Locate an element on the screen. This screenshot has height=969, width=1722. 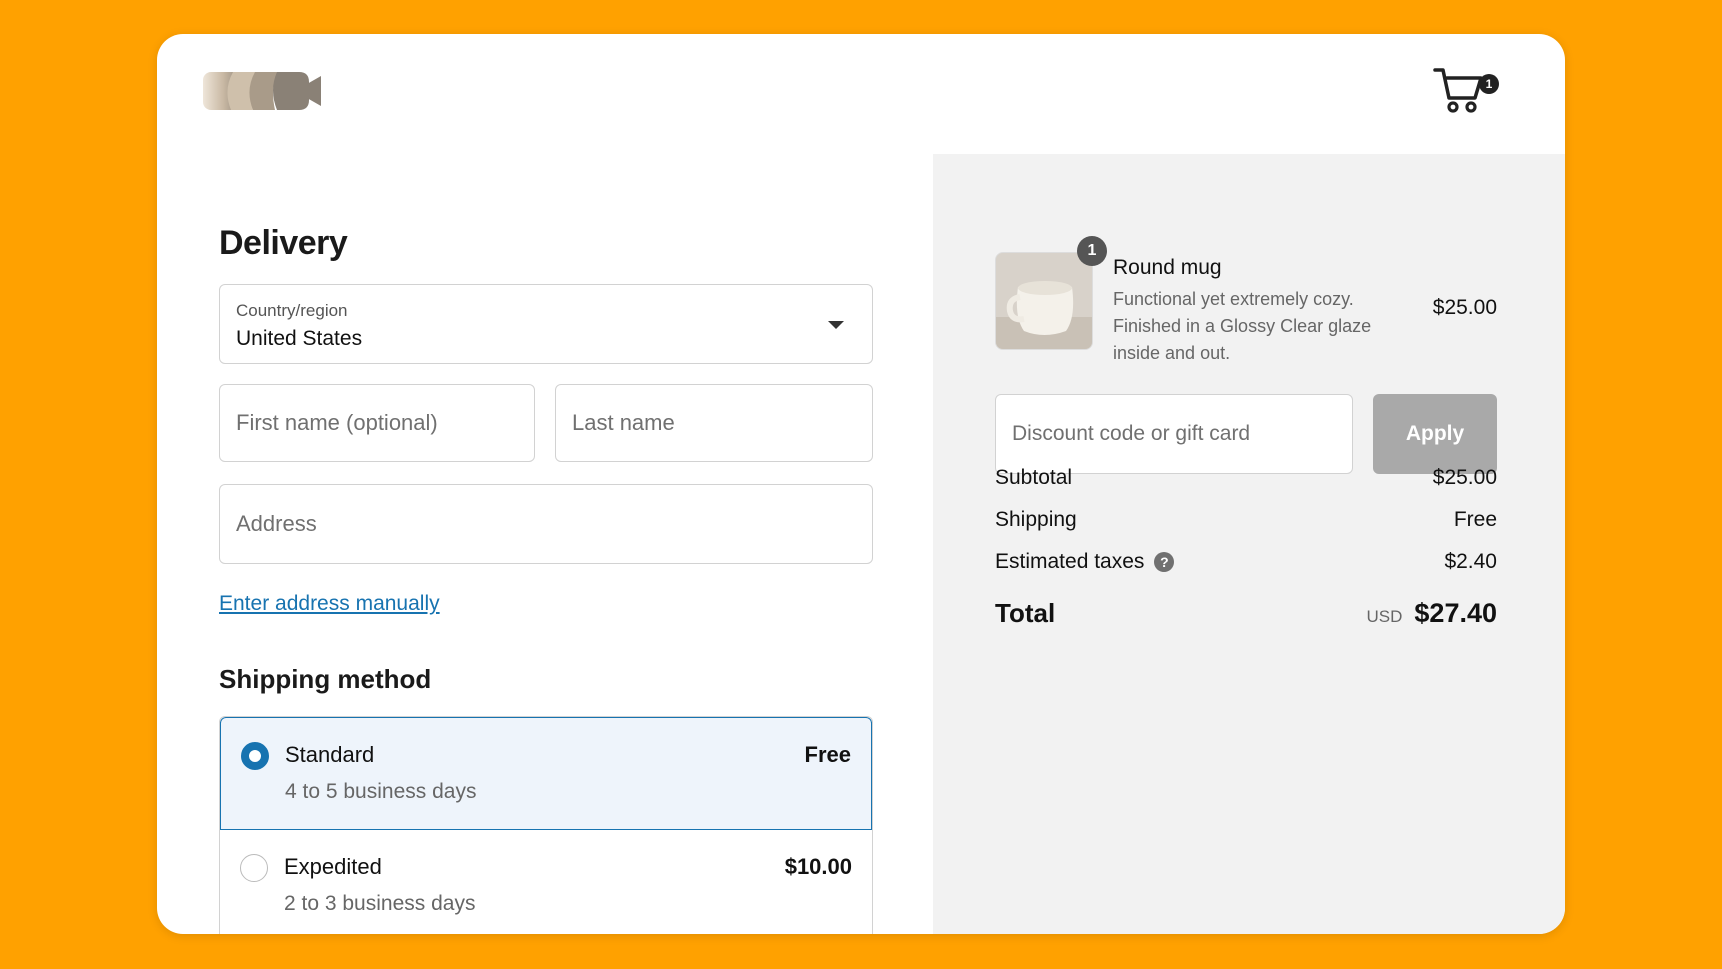
shipping-option-price: Free is located at coordinates (827, 754).